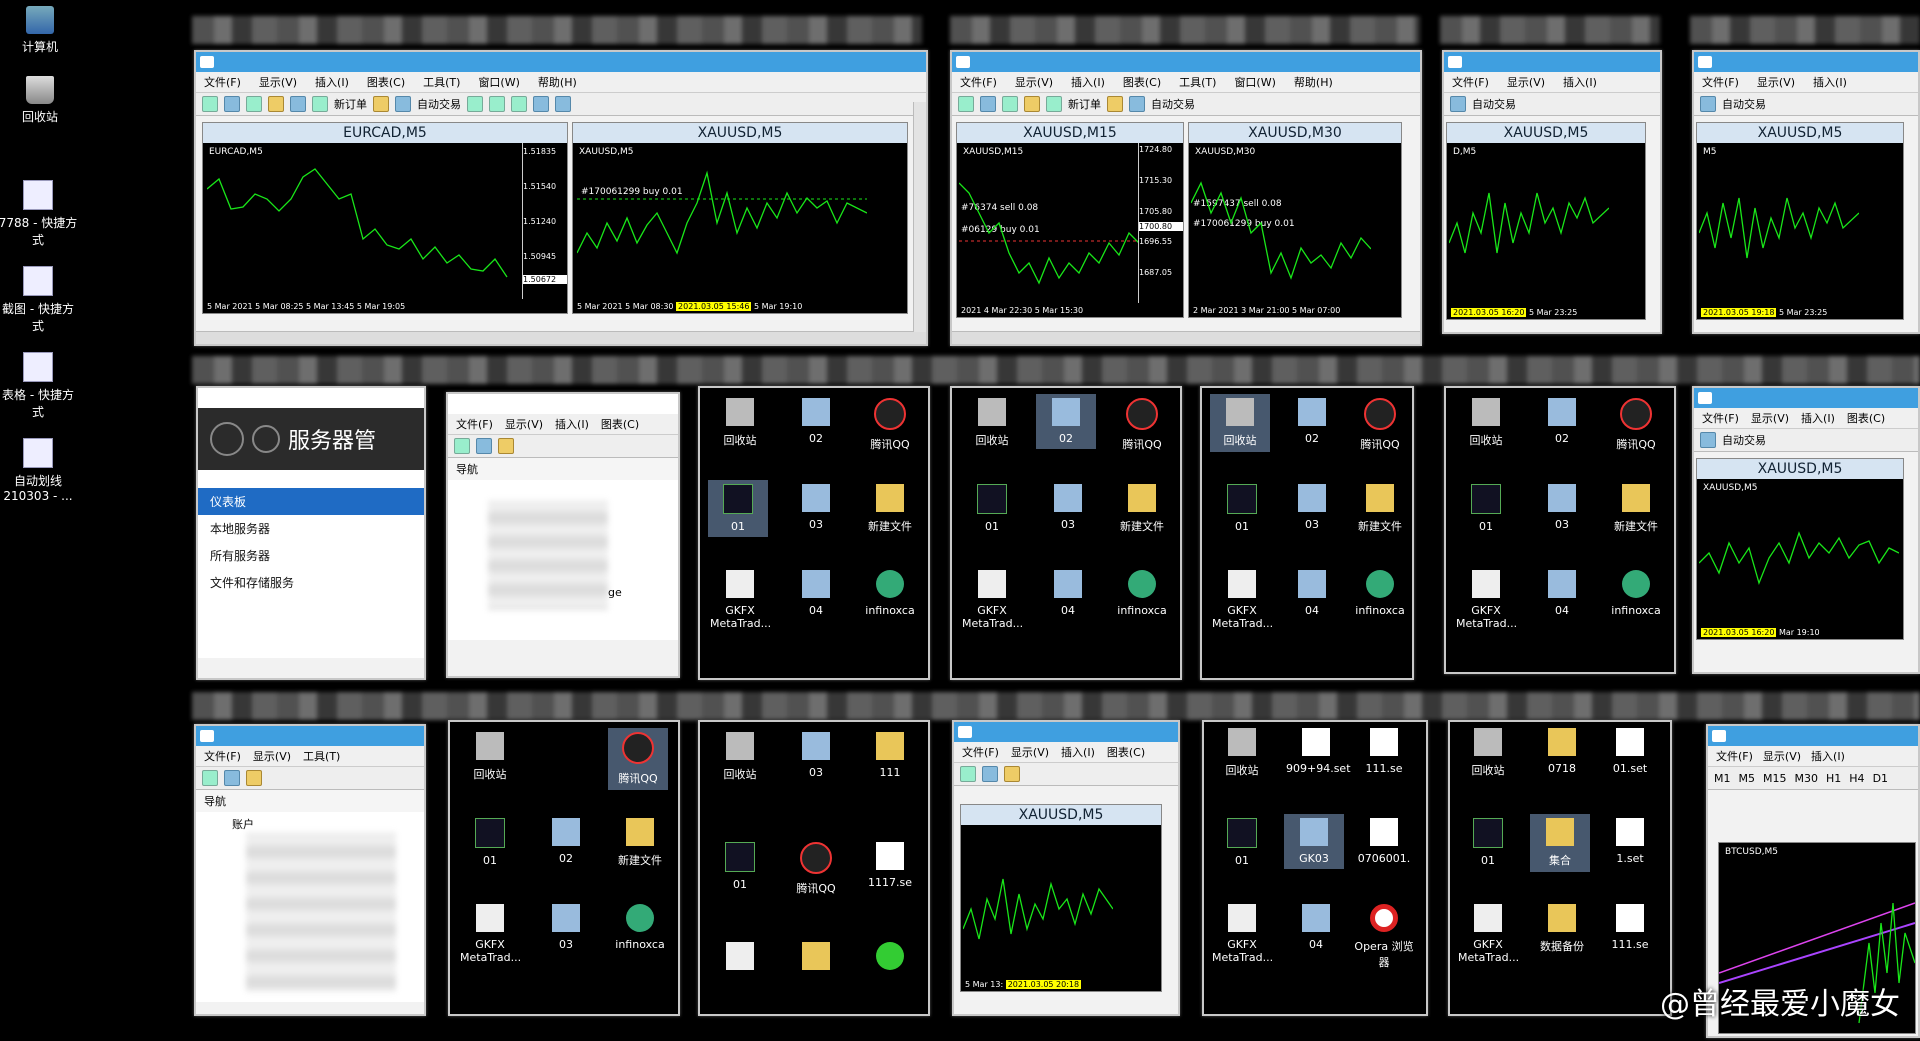 The width and height of the screenshot is (1920, 1041). What do you see at coordinates (40, 30) in the screenshot?
I see `desktop-icon-computer: 计算机` at bounding box center [40, 30].